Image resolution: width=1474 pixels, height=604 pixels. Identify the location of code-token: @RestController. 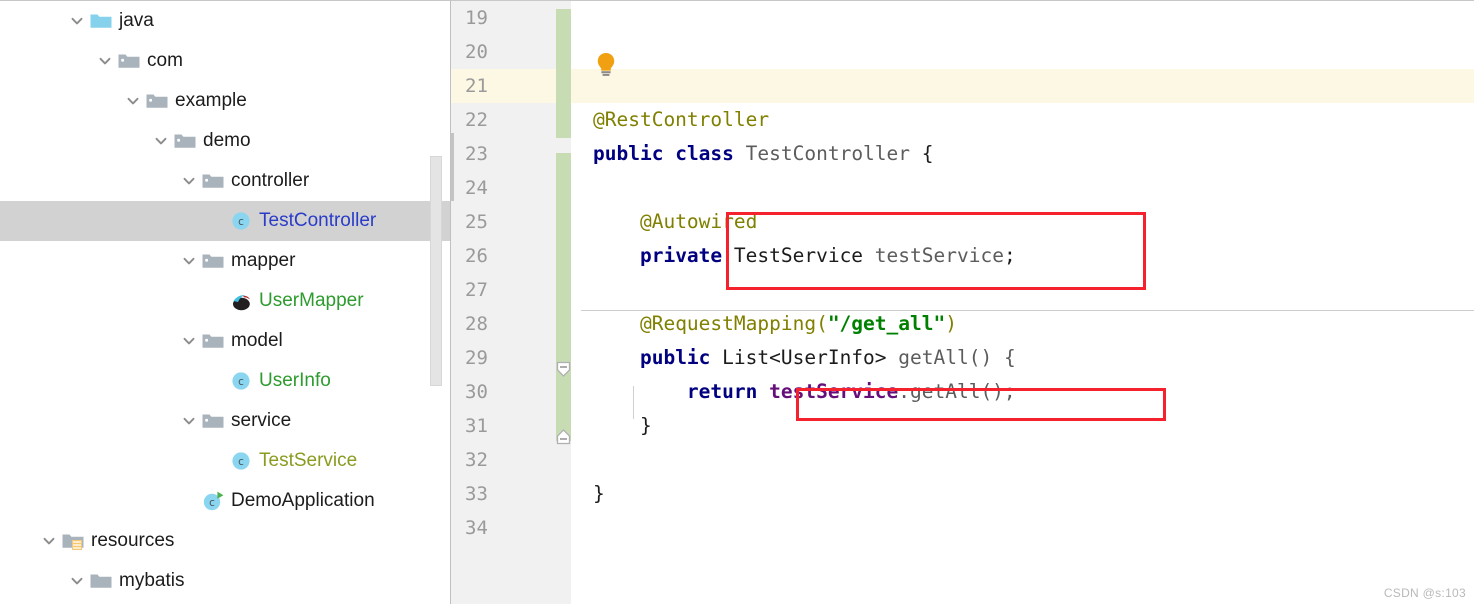
(681, 119).